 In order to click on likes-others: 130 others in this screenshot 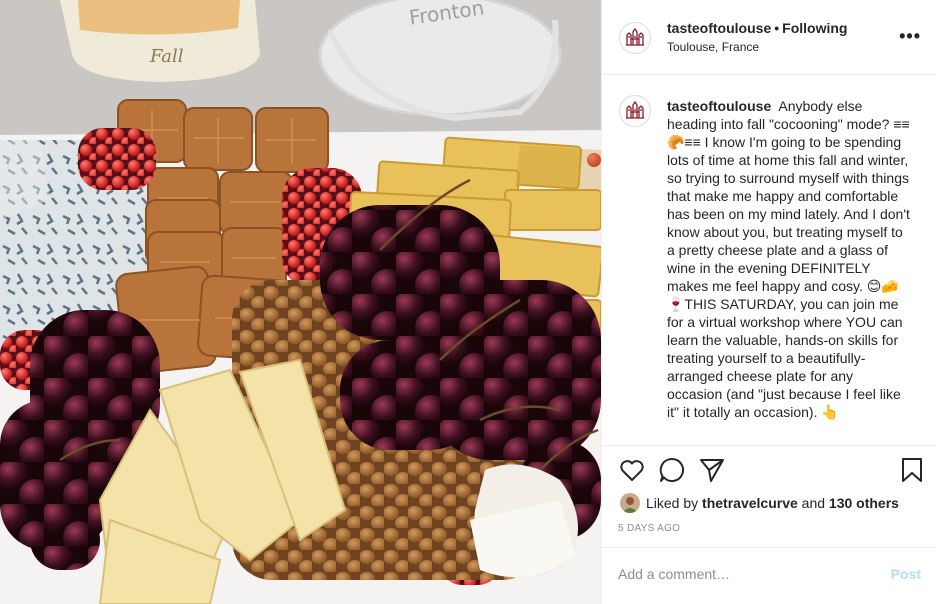, I will do `click(864, 503)`.